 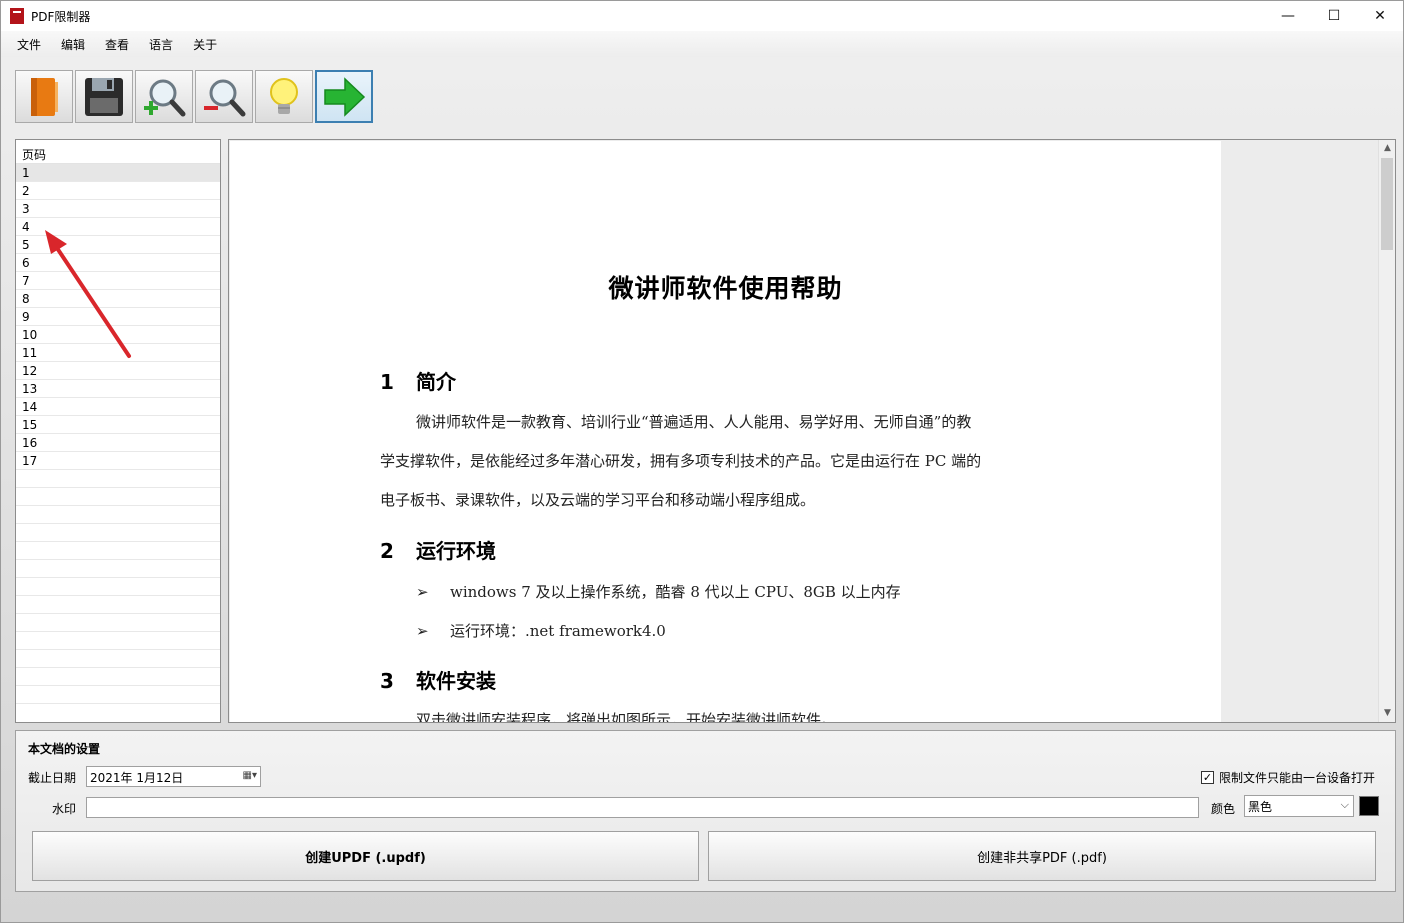 I want to click on vertical-scrollbar: ▲ ▼, so click(x=1386, y=431).